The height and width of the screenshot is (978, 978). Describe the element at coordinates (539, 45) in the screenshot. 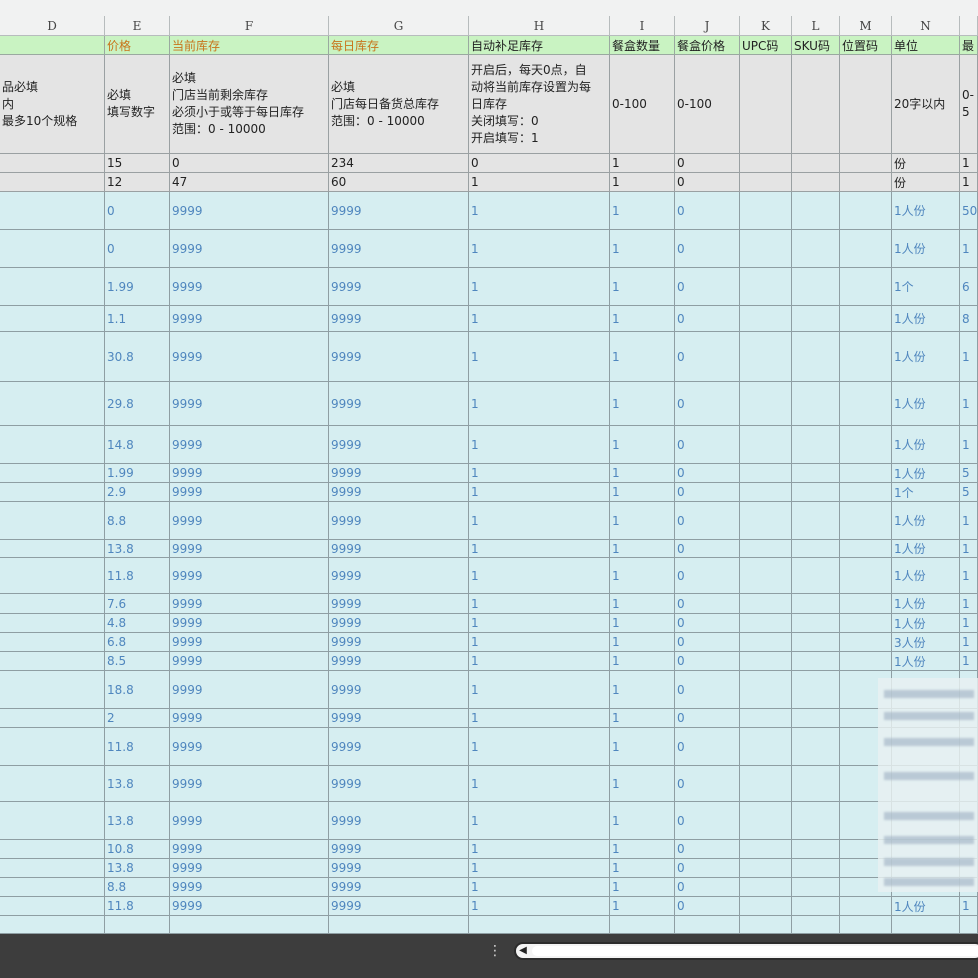

I see `cell-col-h: 自动补足库存` at that location.